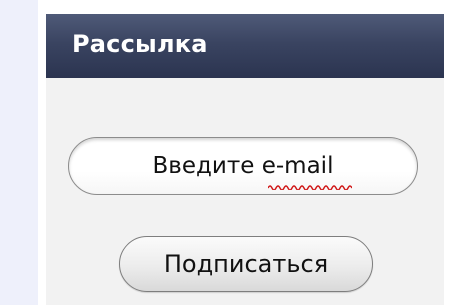  Describe the element at coordinates (19, 152) in the screenshot. I see `page-left-strip` at that location.